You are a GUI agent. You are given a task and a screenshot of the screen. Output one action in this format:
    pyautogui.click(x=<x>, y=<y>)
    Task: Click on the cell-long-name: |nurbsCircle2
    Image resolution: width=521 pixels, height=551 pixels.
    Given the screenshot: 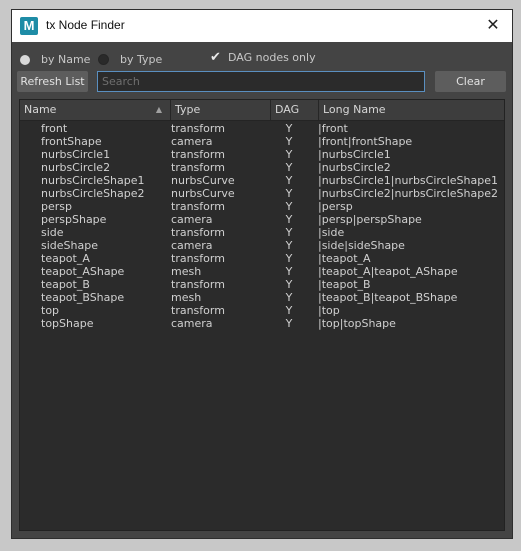 What is the action you would take?
    pyautogui.click(x=354, y=167)
    